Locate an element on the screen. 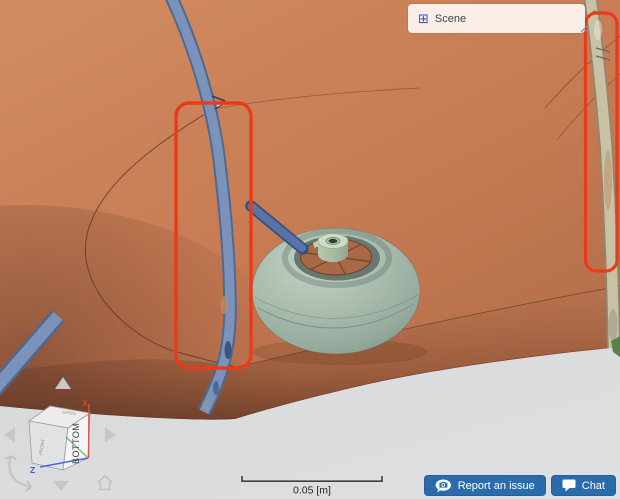 The image size is (620, 499). axis-z-label: Z is located at coordinates (32, 470).